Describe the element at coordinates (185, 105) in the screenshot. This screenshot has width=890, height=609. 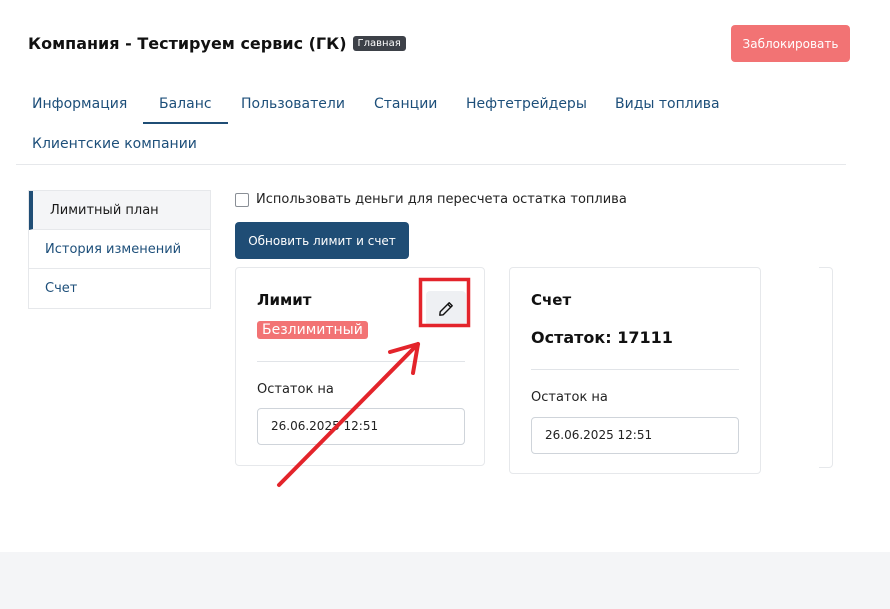
I see `tab-balance: Баланс` at that location.